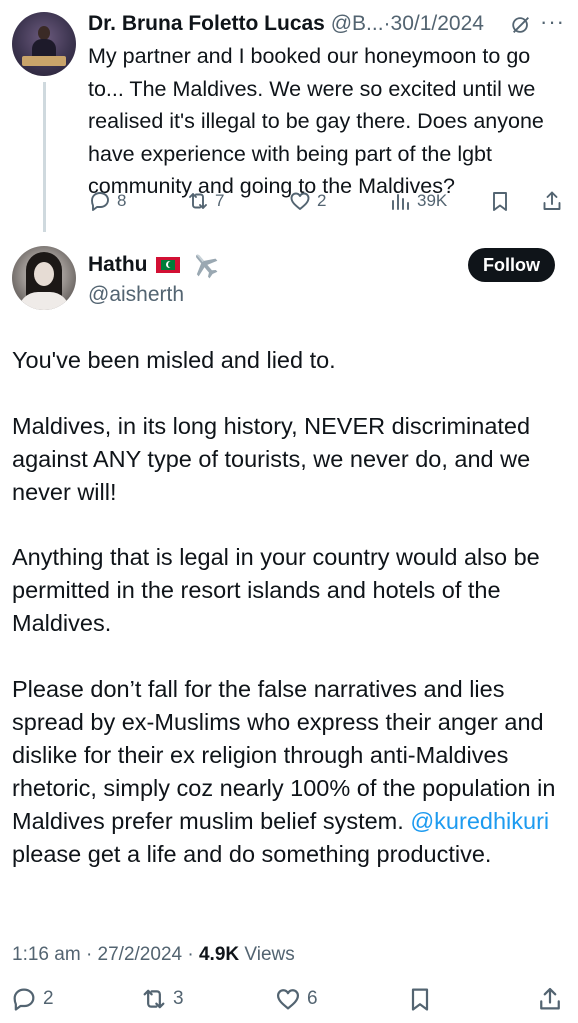 Image resolution: width=578 pixels, height=1023 pixels. I want to click on tweet-time: 1:16 am, so click(46, 954).